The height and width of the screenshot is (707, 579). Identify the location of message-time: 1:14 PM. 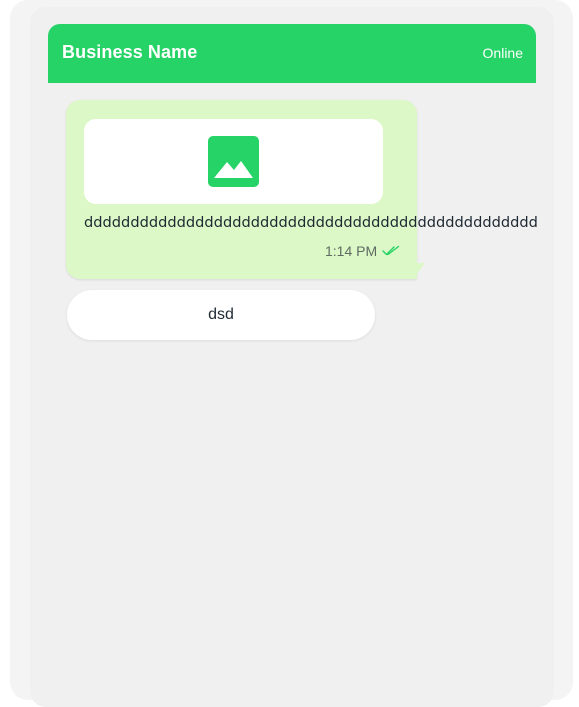
(351, 251).